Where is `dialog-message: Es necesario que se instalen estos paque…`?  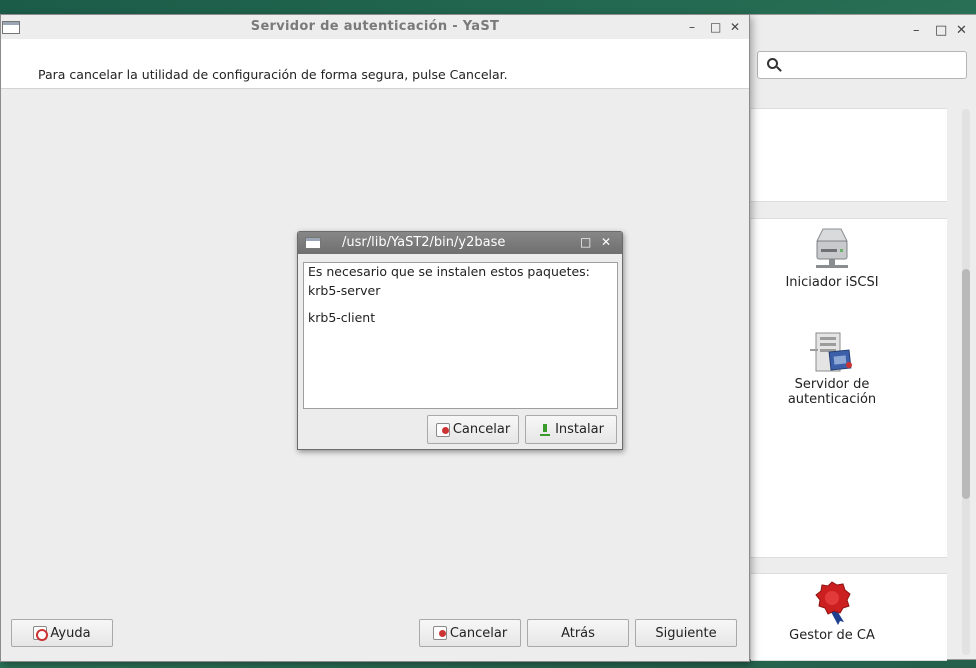 dialog-message: Es necesario que se instalen estos paque… is located at coordinates (449, 271).